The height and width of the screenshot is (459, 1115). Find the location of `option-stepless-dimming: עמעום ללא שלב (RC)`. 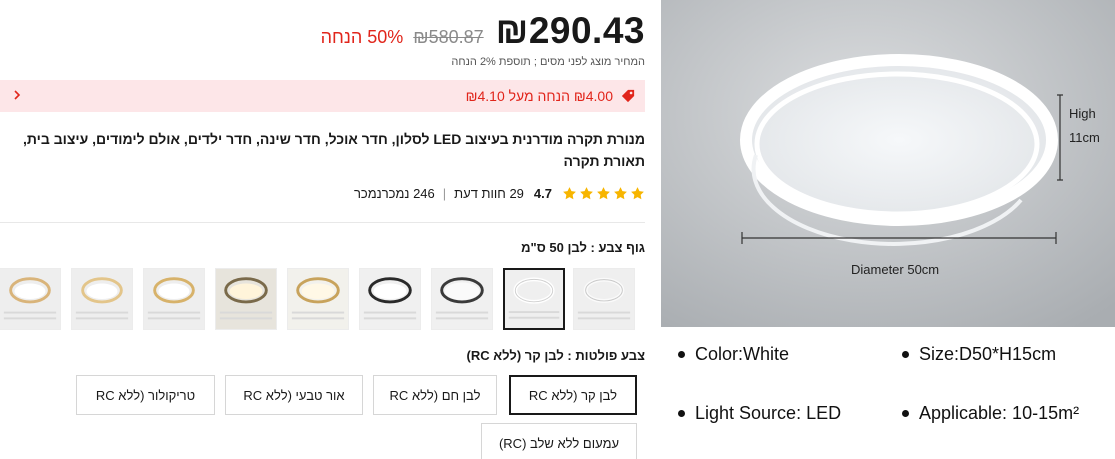

option-stepless-dimming: עמעום ללא שלב (RC) is located at coordinates (559, 441).